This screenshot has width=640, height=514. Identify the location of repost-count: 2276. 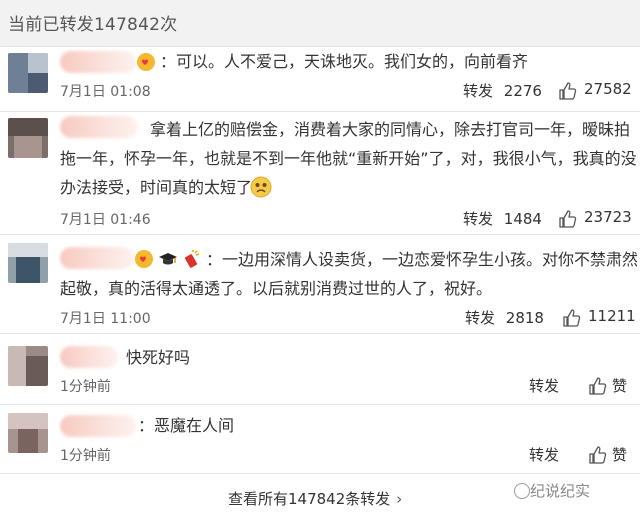
(522, 91).